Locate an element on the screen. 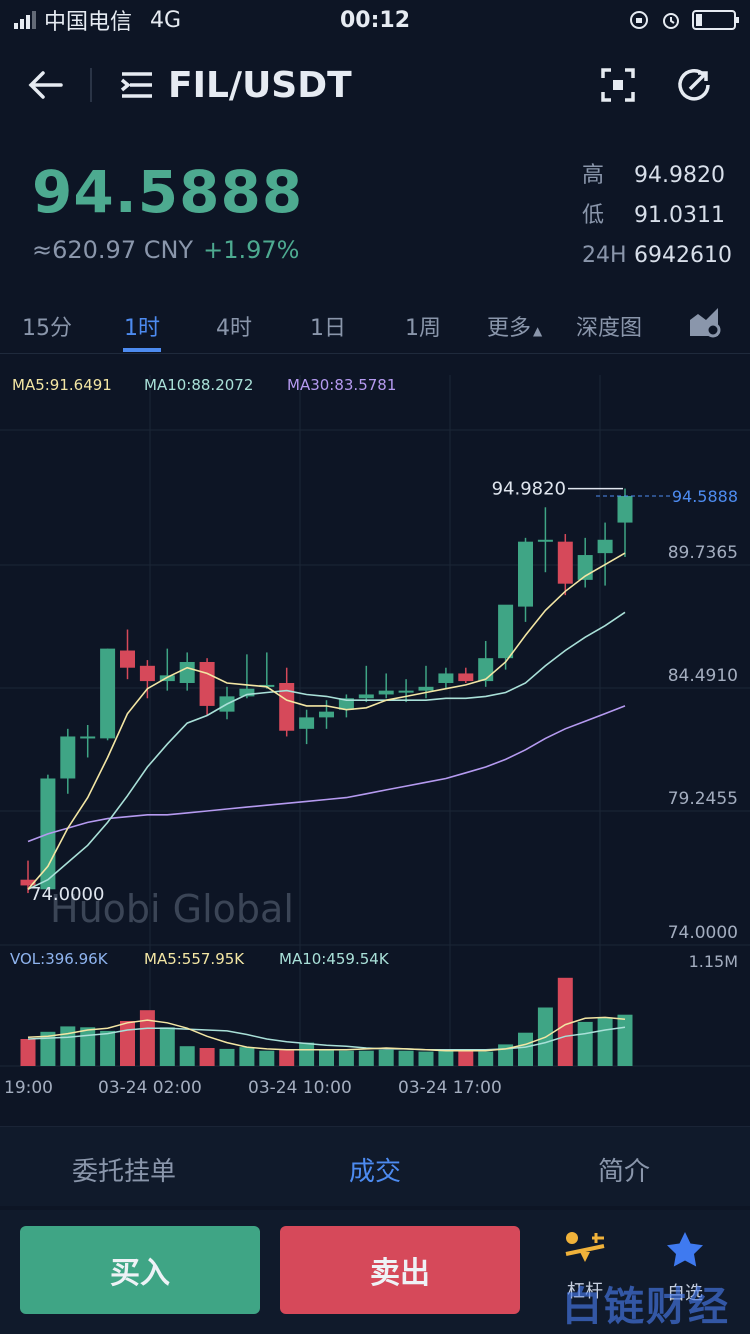 The height and width of the screenshot is (1334, 750). tab-orders: 委托挂单 is located at coordinates (124, 1169).